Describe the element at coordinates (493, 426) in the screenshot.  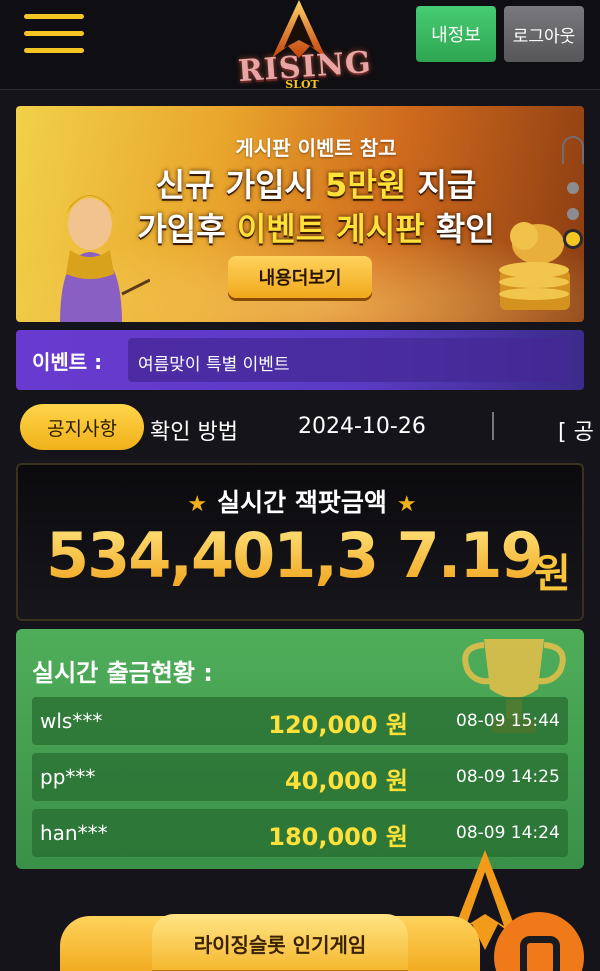
I see `notice-divider` at that location.